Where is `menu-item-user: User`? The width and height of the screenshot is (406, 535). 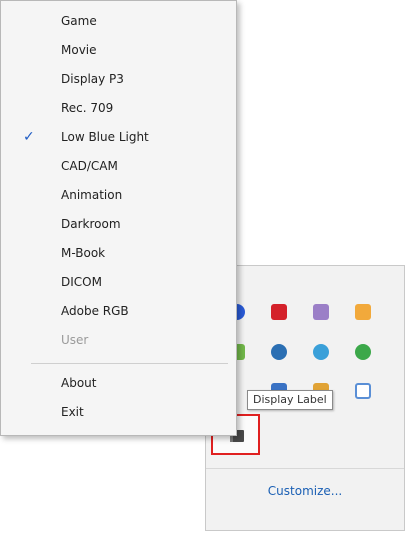 menu-item-user: User is located at coordinates (118, 340).